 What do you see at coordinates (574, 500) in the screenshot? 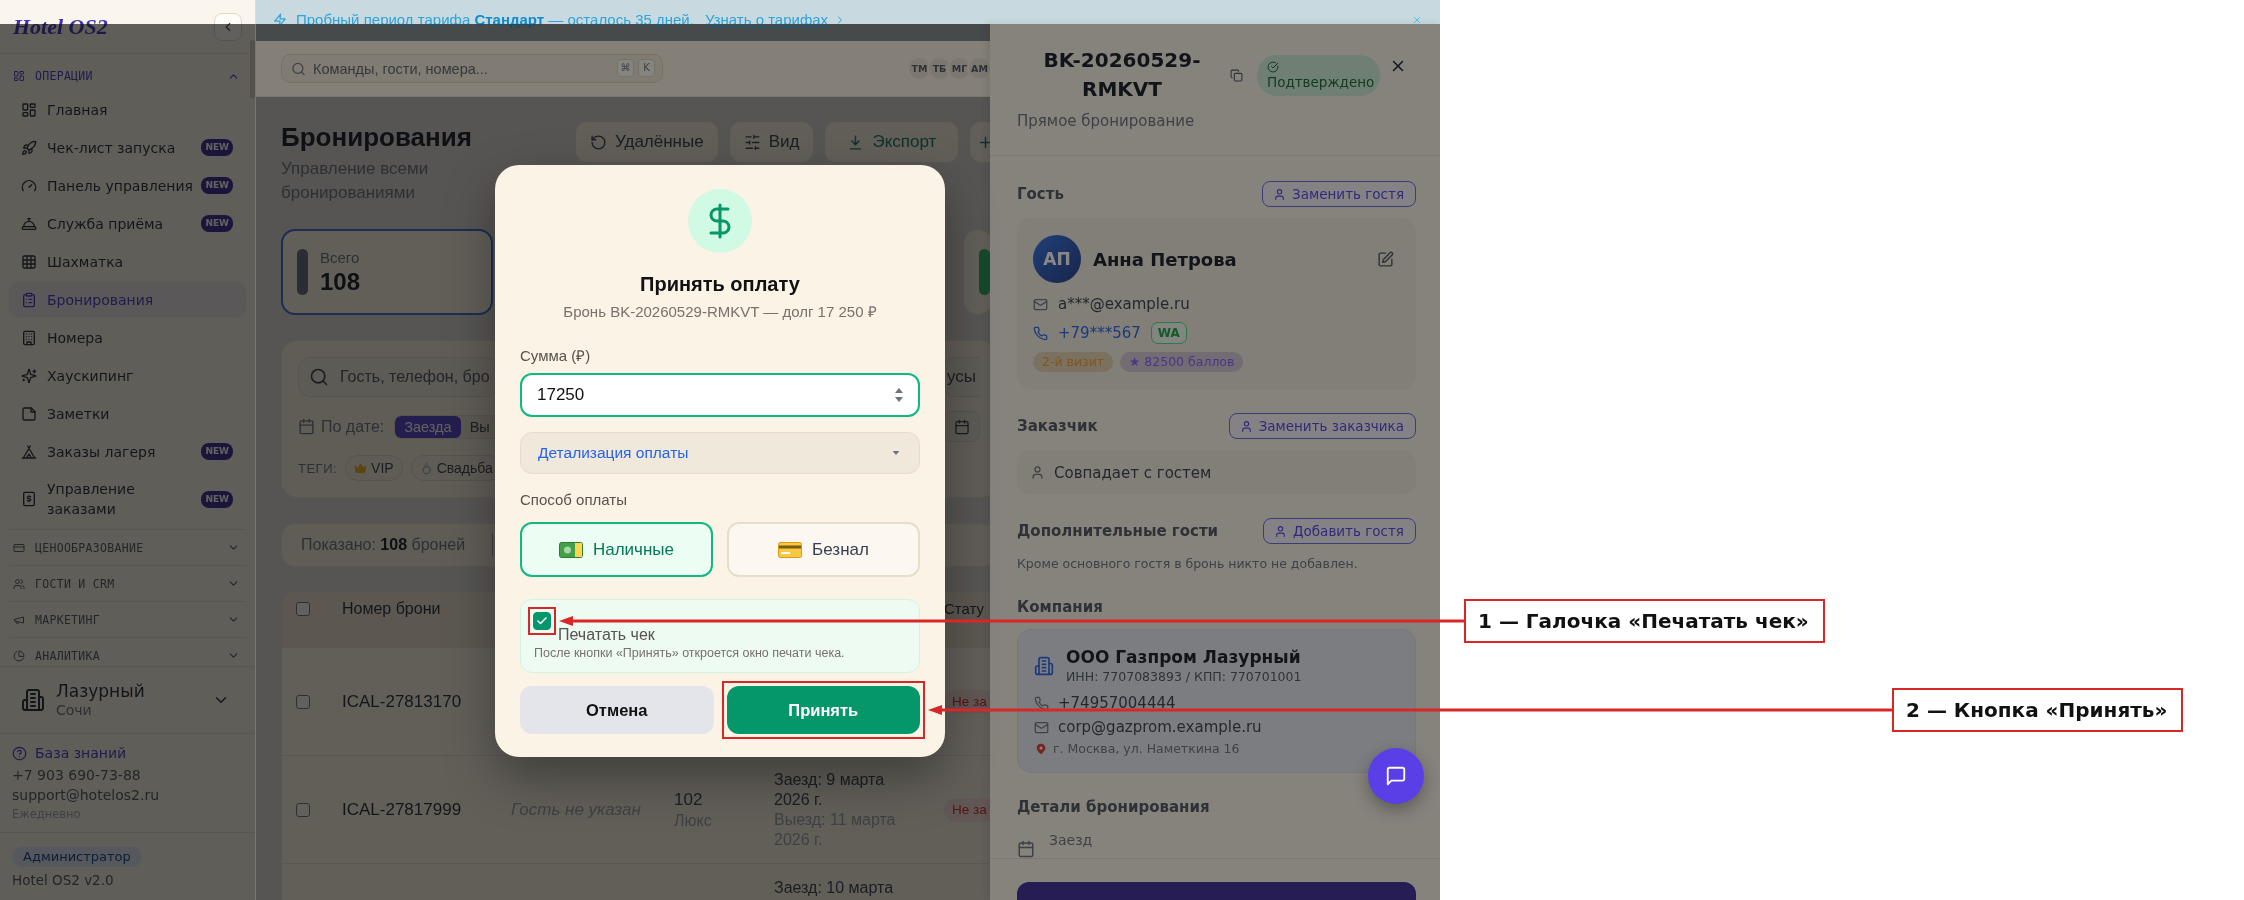
I see `payment-method-label: Способ оплаты` at bounding box center [574, 500].